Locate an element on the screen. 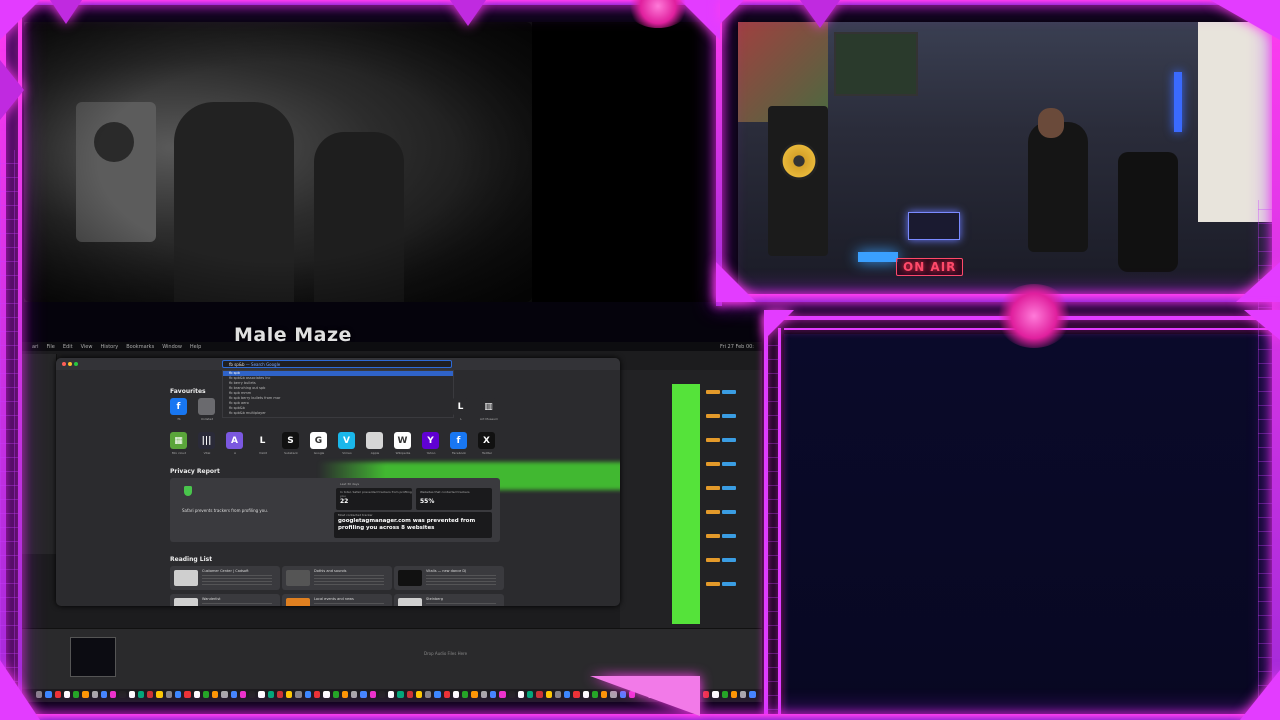  favourite-twitter: X is located at coordinates (486, 440).